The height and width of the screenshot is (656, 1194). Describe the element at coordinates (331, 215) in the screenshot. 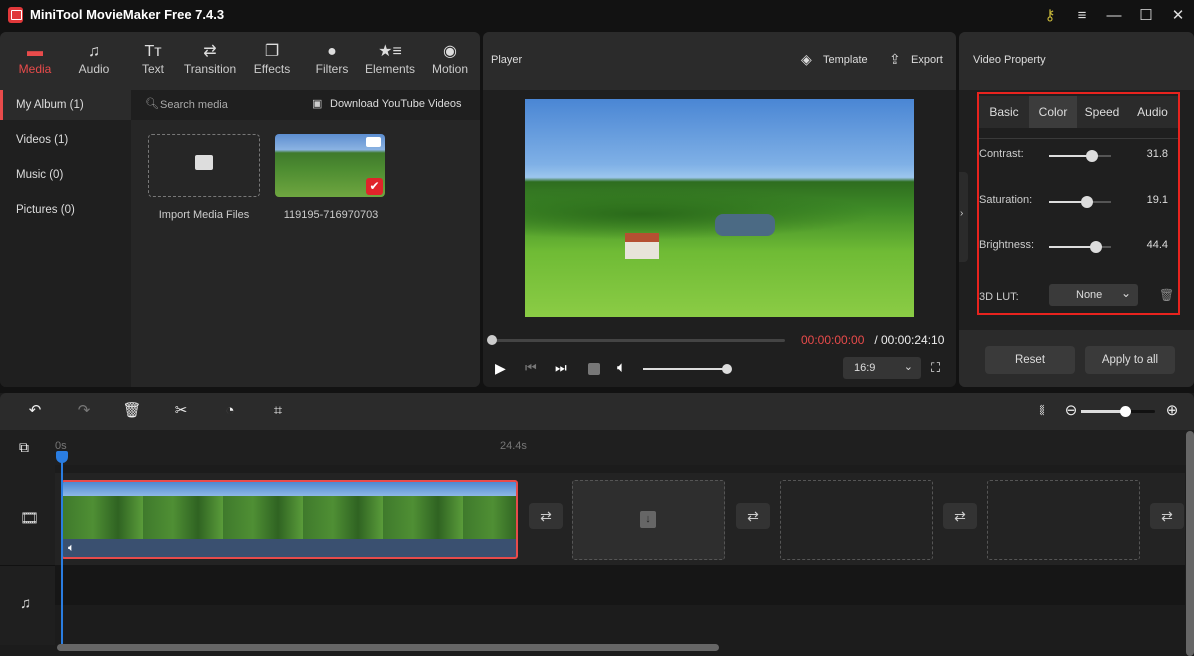

I see `clip-name: 119195-716970703` at that location.